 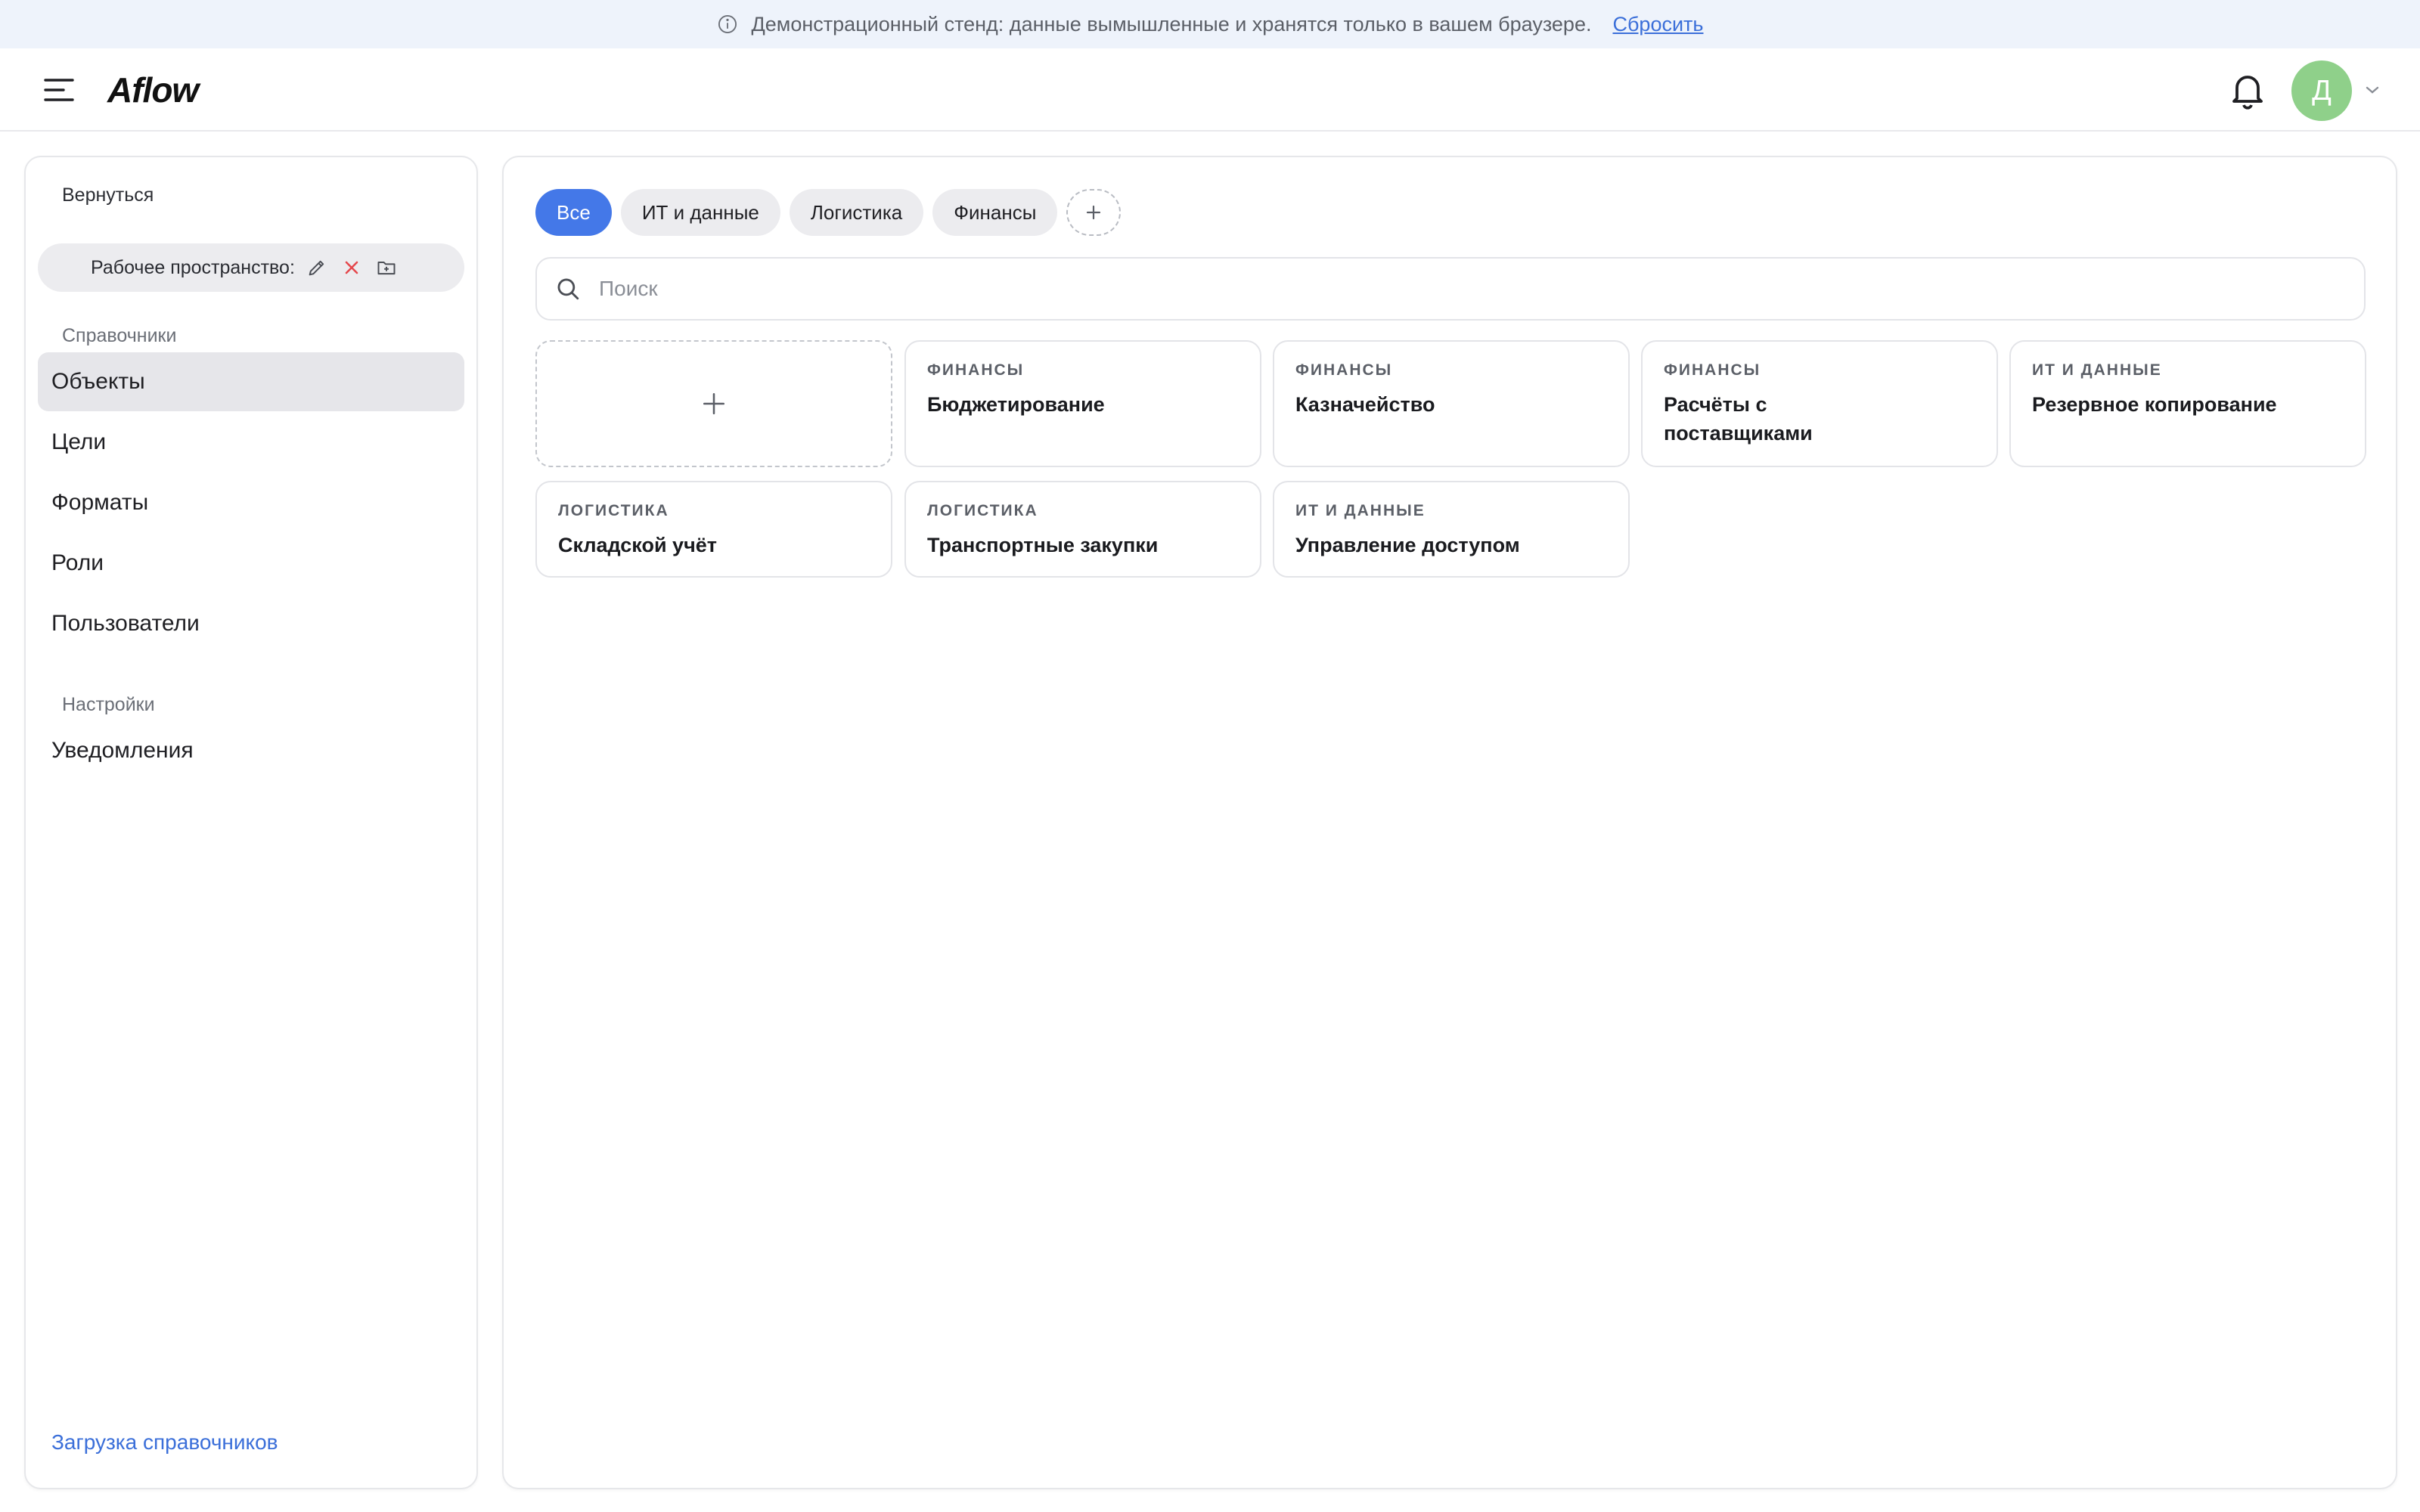 I want to click on workspace-label: Рабочее пространство:, so click(x=193, y=267).